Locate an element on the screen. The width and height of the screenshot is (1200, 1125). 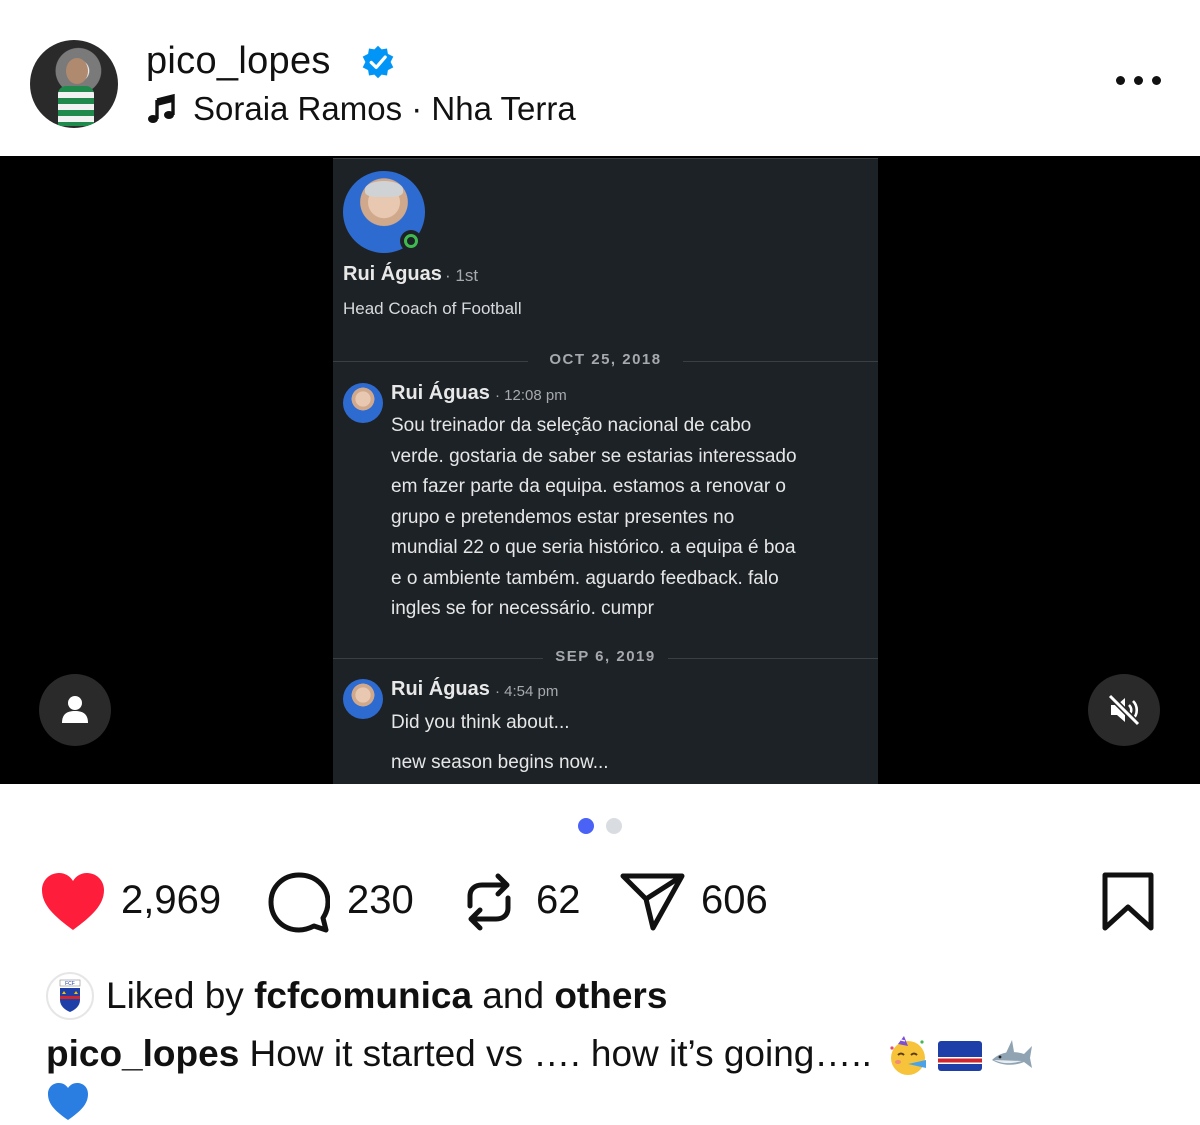
profile-name: Rui Águas is located at coordinates (392, 274).